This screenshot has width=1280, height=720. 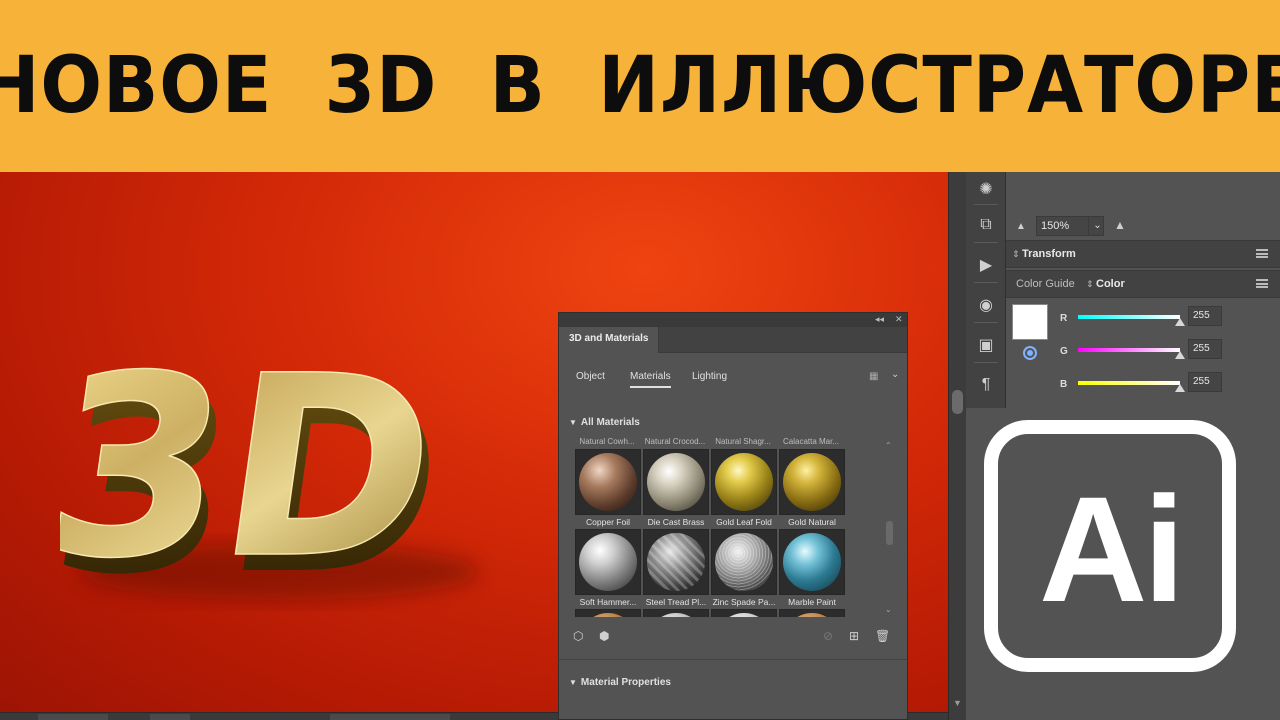 What do you see at coordinates (1030, 322) in the screenshot?
I see `fill-swatch` at bounding box center [1030, 322].